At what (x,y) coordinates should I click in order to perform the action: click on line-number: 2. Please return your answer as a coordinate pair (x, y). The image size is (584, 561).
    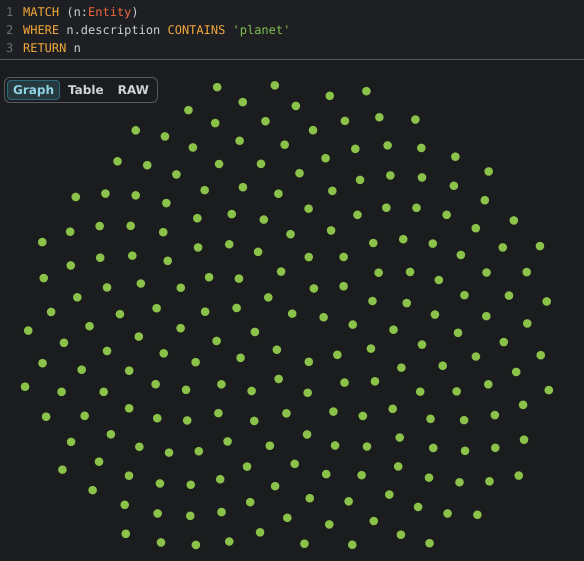
    Looking at the image, I should click on (9, 30).